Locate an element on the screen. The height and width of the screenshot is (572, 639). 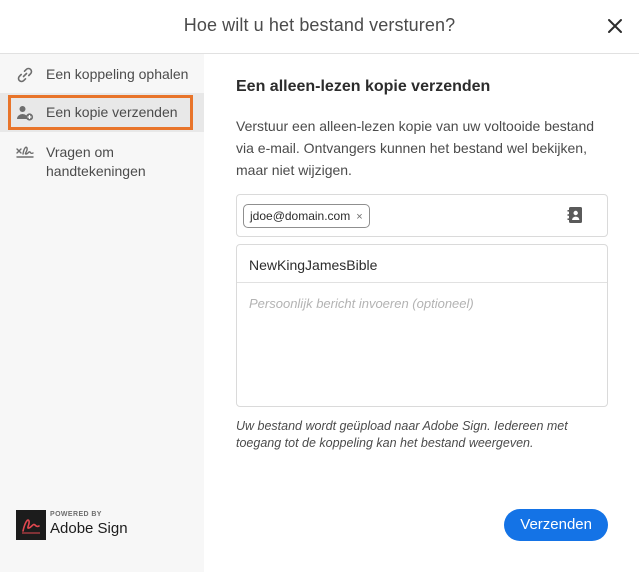
sidebar-item-send-copy: Een kopie verzenden is located at coordinates (102, 112).